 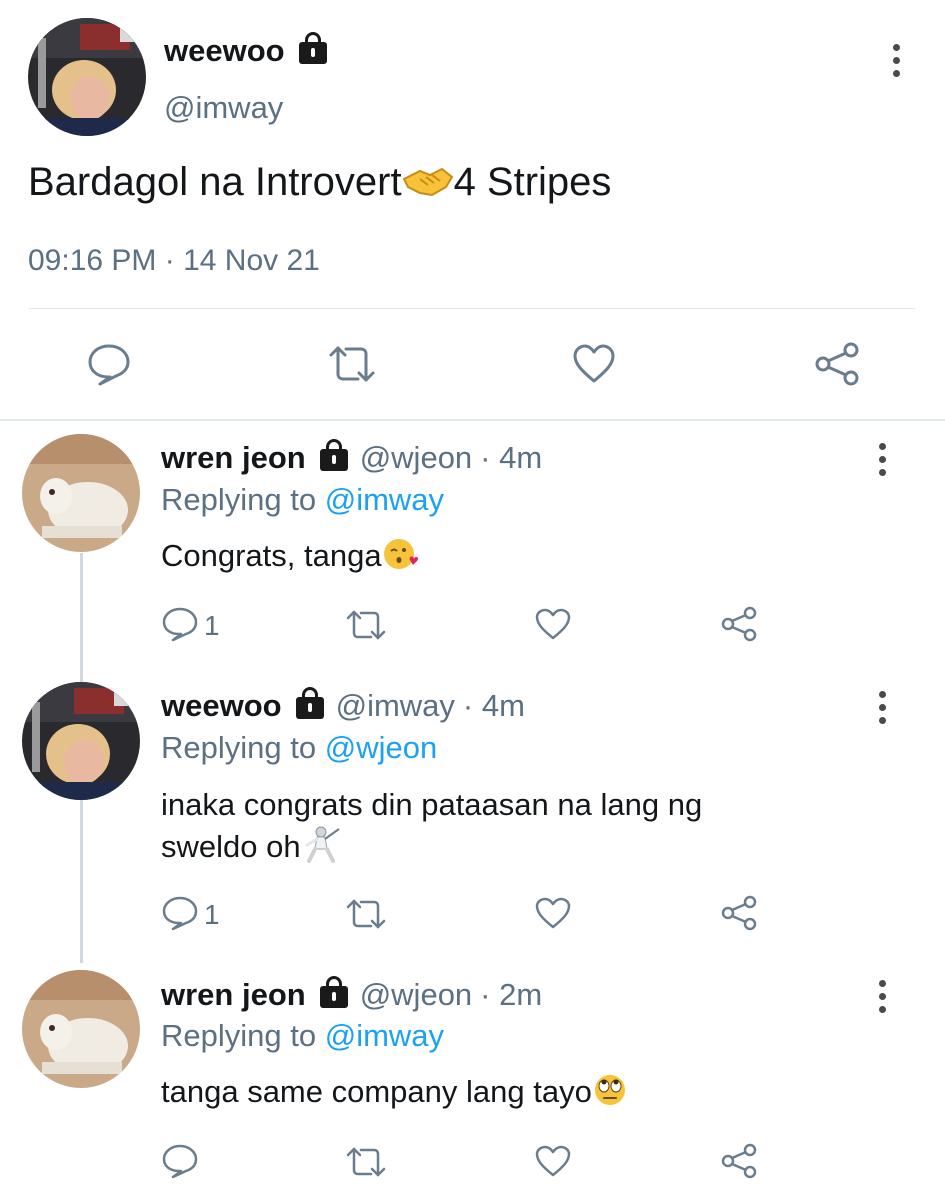 I want to click on reply-text-line: Congrats, tanga, so click(x=271, y=555).